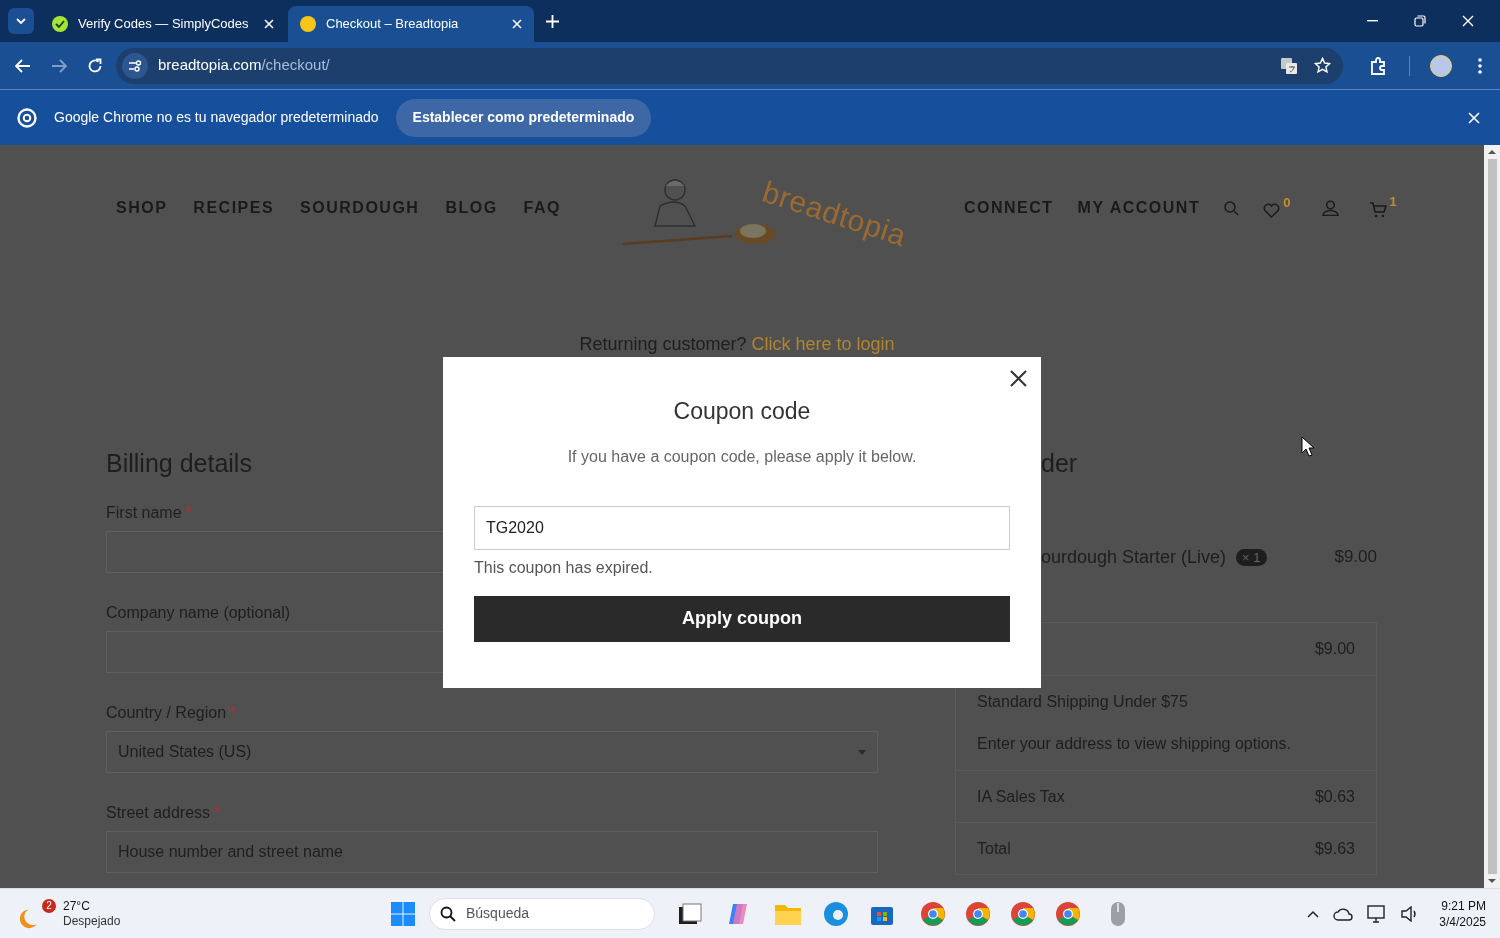 The width and height of the screenshot is (1500, 938). Describe the element at coordinates (564, 567) in the screenshot. I see `error-message: This coupon has expired.` at that location.